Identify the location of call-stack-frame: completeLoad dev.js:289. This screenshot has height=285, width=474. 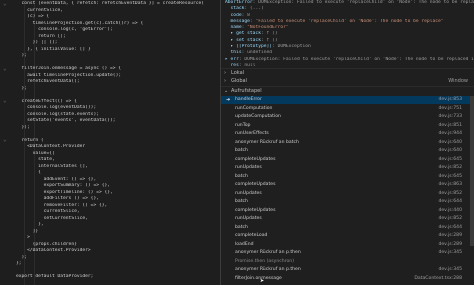
(345, 236).